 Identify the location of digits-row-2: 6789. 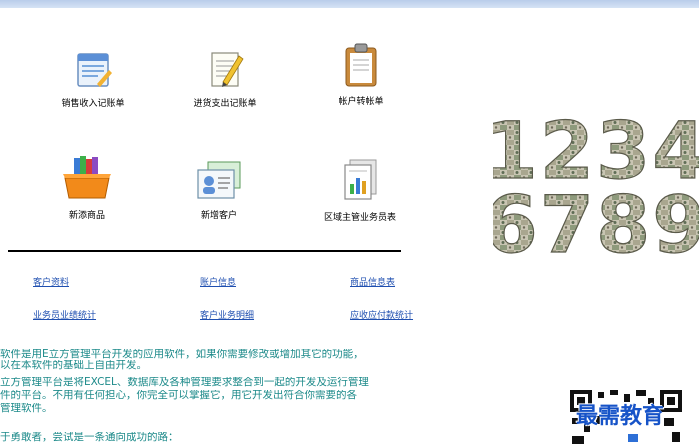
(596, 220).